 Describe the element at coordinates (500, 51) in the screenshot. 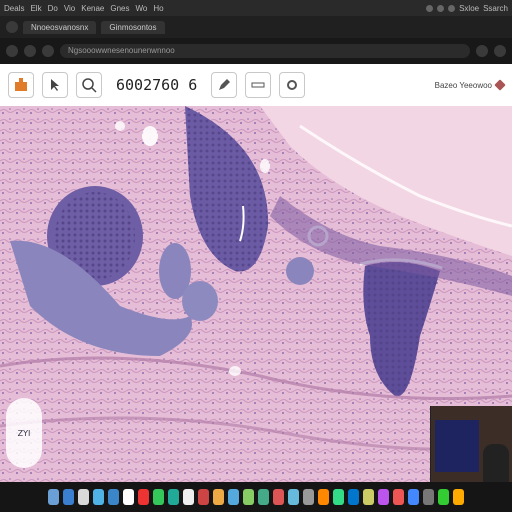

I see `profile-icon` at that location.